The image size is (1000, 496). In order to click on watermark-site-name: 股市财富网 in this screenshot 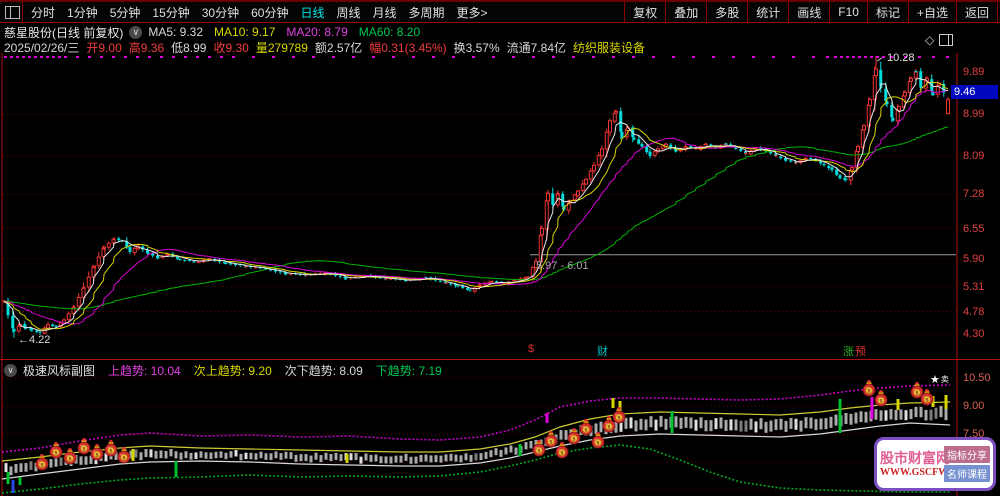, I will do `click(915, 457)`.